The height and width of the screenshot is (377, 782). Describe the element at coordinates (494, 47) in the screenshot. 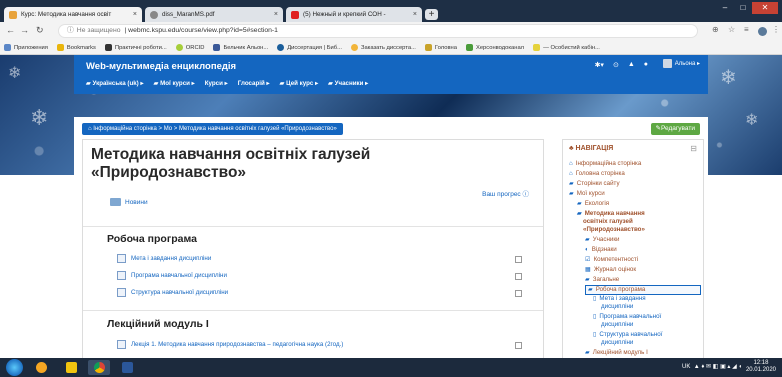

I see `bookmark-item: Херсонводоканал` at that location.